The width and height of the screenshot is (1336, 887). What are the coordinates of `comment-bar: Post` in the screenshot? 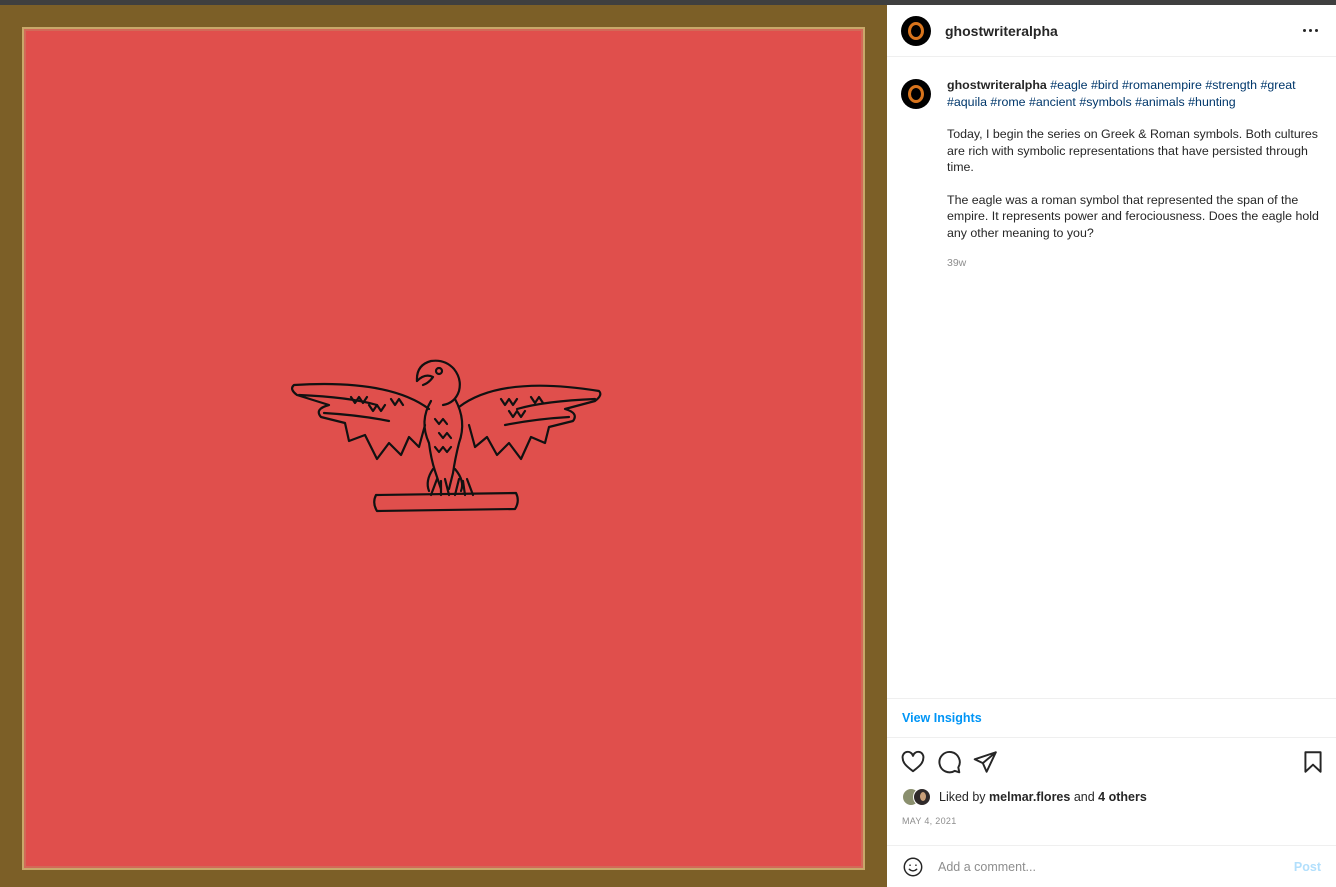 It's located at (1111, 866).